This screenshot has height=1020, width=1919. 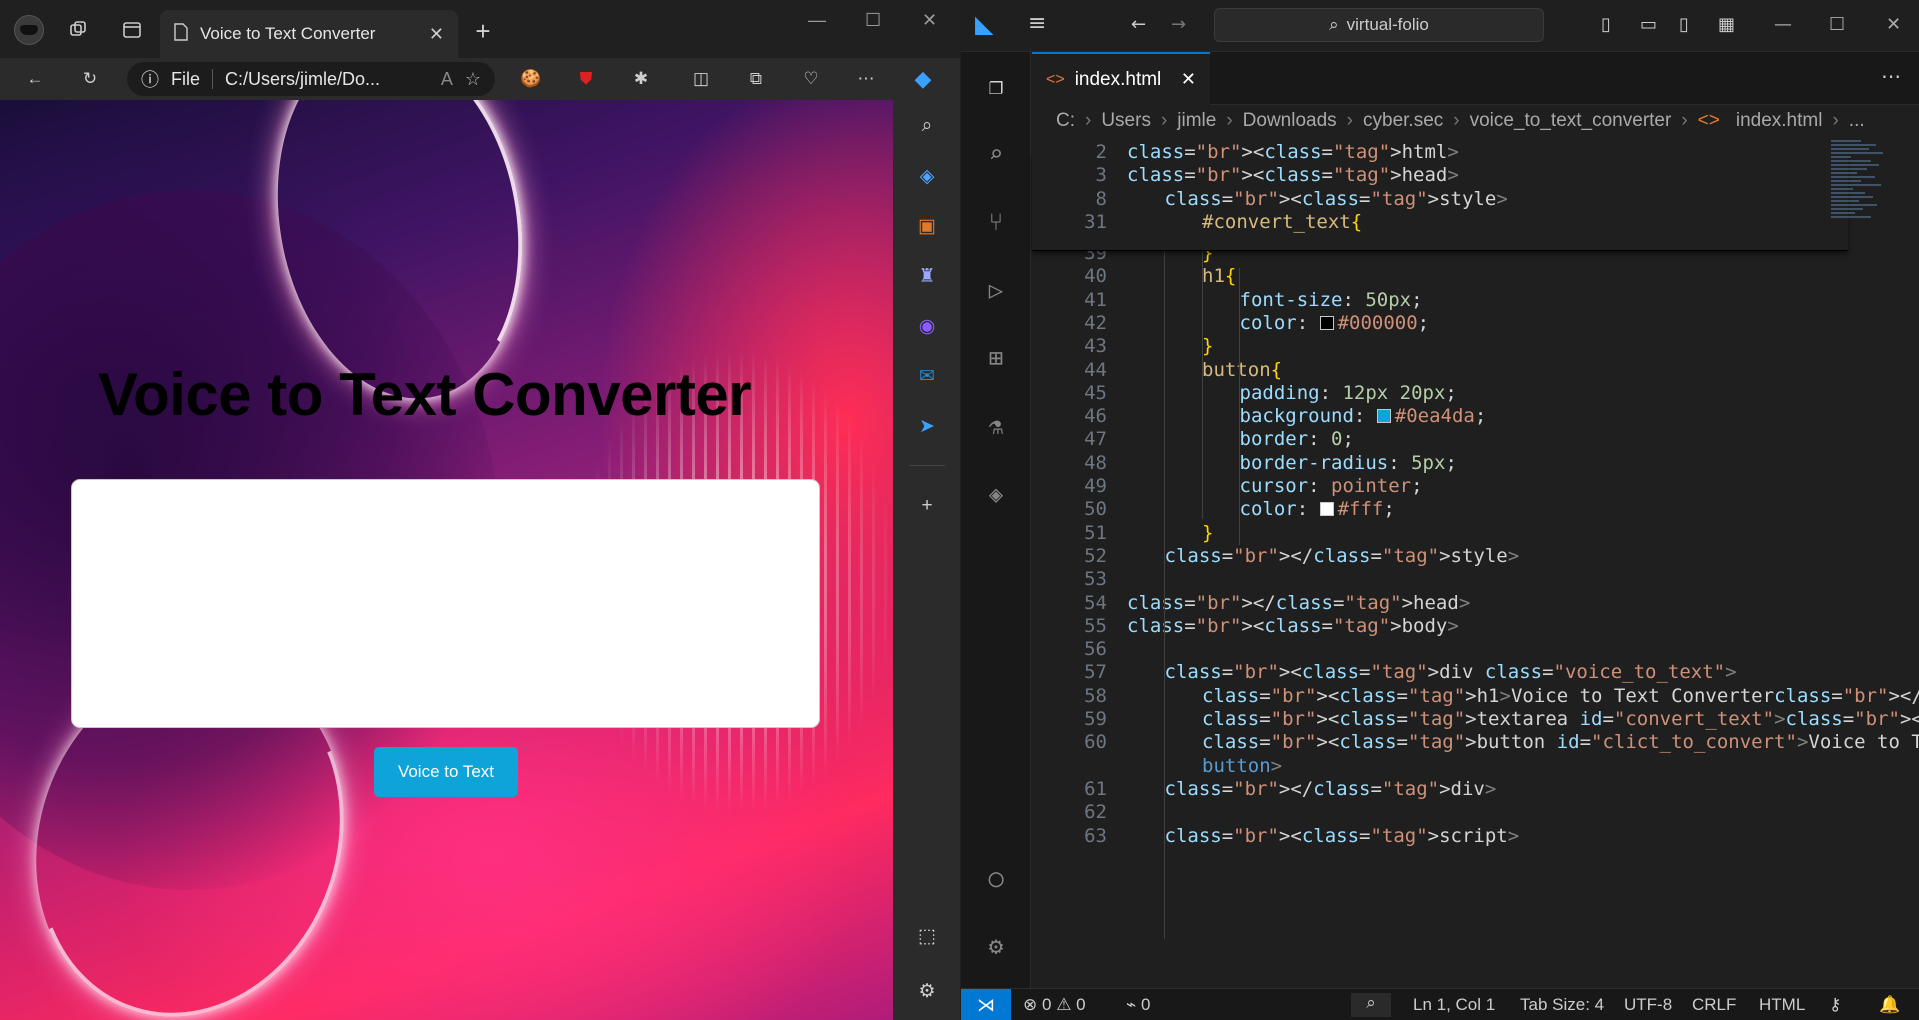 I want to click on breadcrumb-item: voice_to_text_converter, so click(x=1571, y=123).